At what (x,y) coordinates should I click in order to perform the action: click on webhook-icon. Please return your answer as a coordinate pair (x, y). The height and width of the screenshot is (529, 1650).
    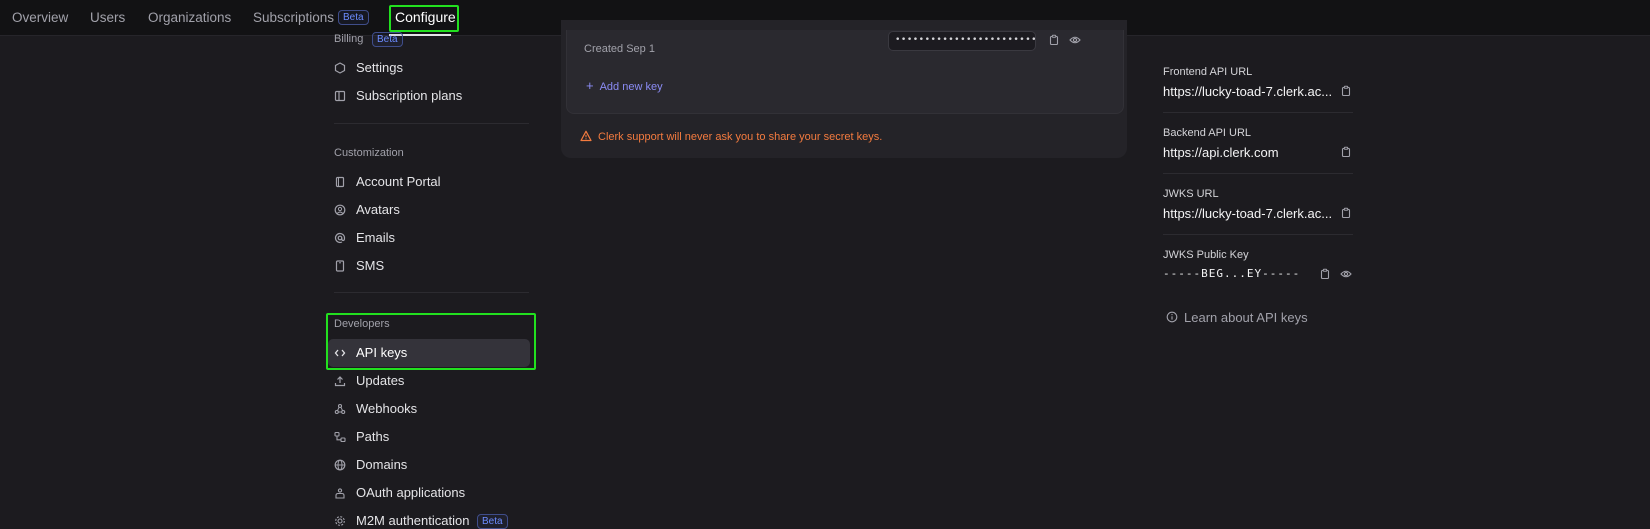
    Looking at the image, I should click on (340, 409).